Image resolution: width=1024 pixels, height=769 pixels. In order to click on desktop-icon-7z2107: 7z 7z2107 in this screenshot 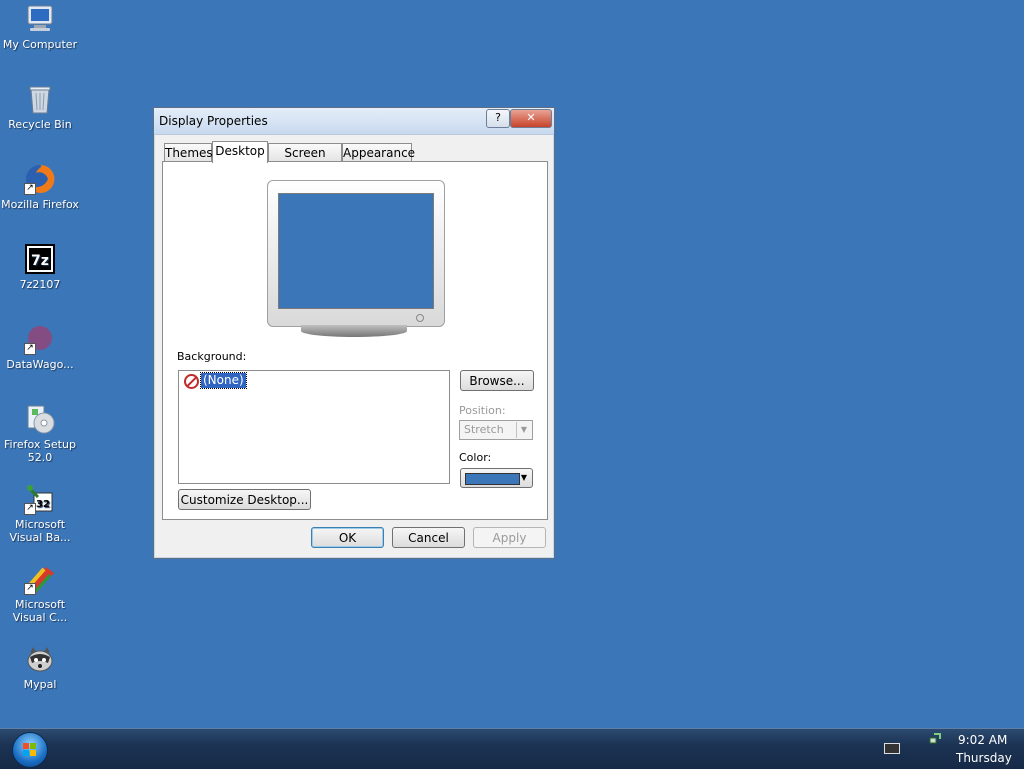, I will do `click(40, 267)`.